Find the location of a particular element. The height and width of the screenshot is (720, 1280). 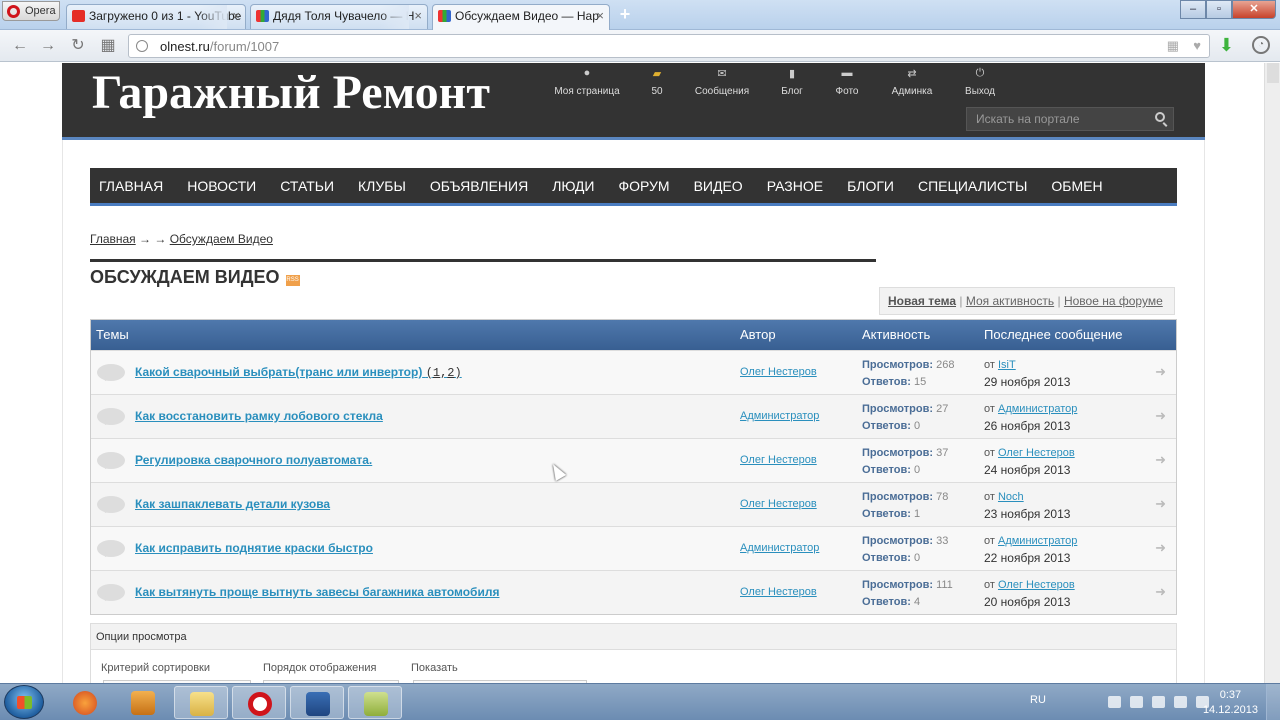

breadcrumb-current: Обсуждаем Видео is located at coordinates (221, 239).